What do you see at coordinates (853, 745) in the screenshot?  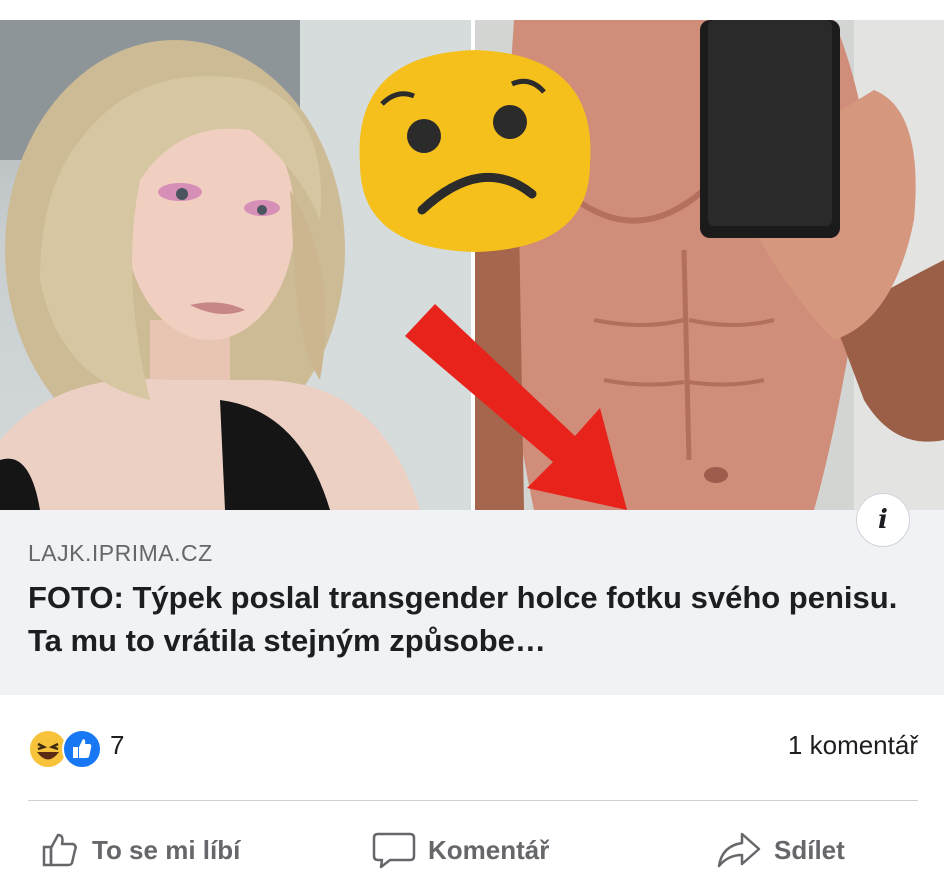 I see `comment-count: 1 komentář` at bounding box center [853, 745].